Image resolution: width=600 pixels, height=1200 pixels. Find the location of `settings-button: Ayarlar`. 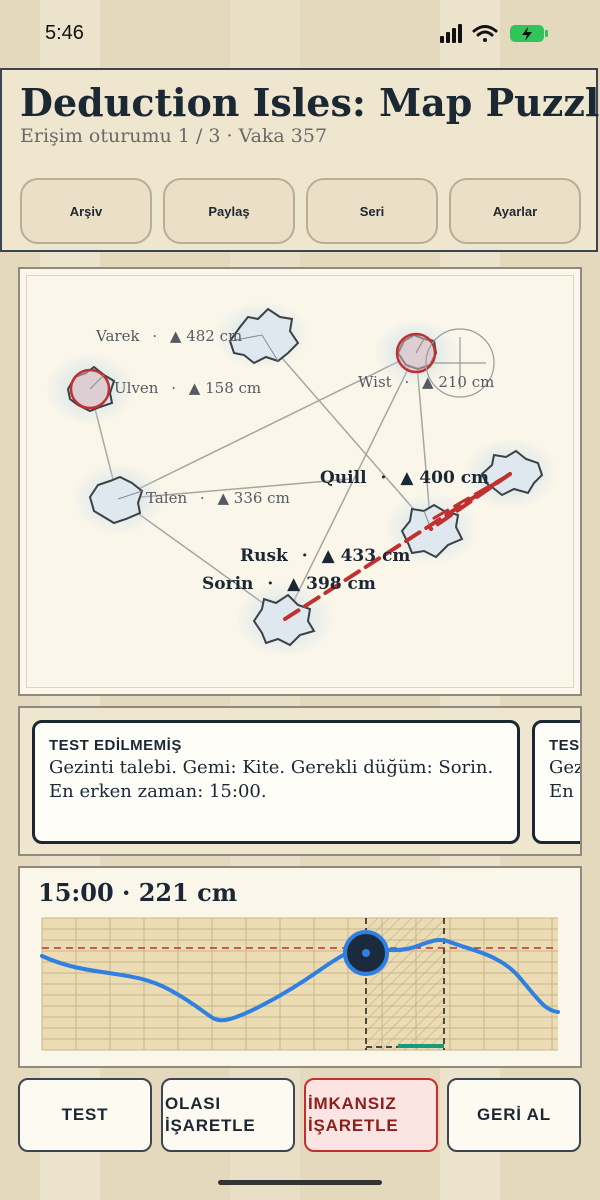

settings-button: Ayarlar is located at coordinates (515, 211).